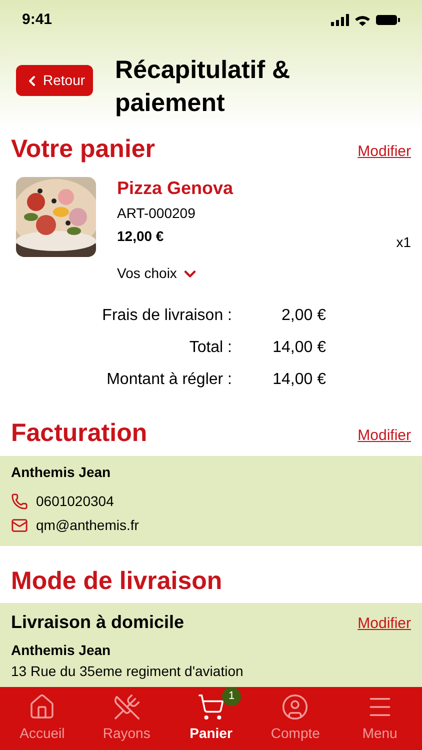 Image resolution: width=422 pixels, height=750 pixels. I want to click on utensils-icon, so click(126, 707).